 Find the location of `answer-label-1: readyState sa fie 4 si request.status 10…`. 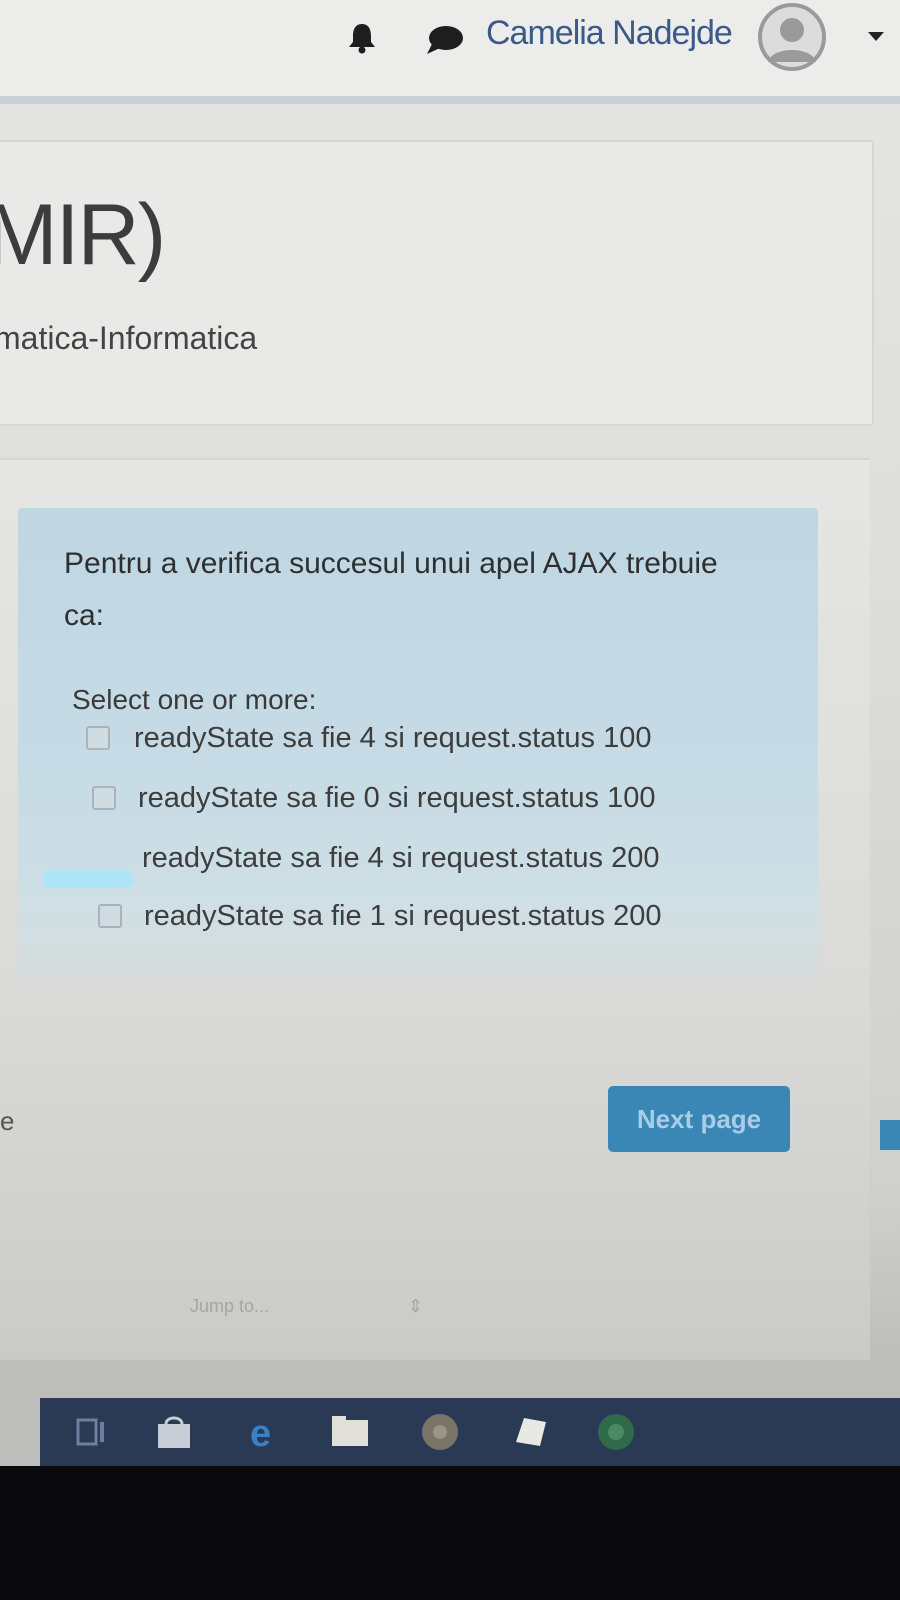

answer-label-1: readyState sa fie 4 si request.status 10… is located at coordinates (392, 738).